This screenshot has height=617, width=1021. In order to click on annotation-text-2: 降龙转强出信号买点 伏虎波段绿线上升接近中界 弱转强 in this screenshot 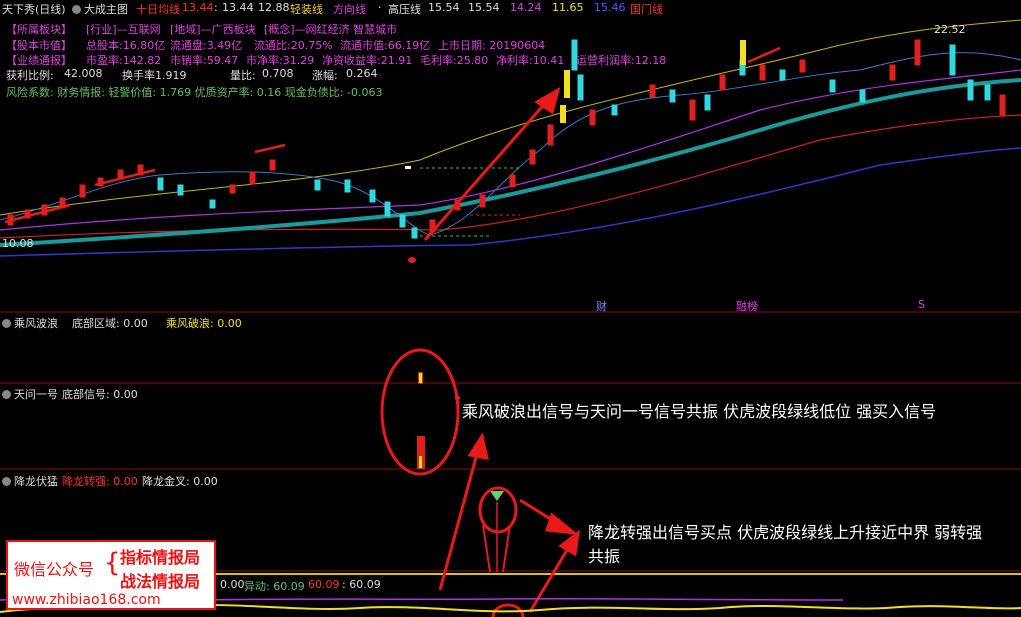, I will do `click(785, 532)`.